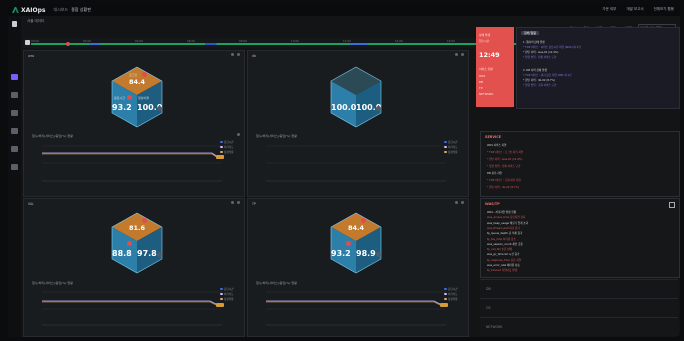 The image size is (684, 341). Describe the element at coordinates (35, 41) in the screenshot. I see `timeline-tick: 00:00` at that location.